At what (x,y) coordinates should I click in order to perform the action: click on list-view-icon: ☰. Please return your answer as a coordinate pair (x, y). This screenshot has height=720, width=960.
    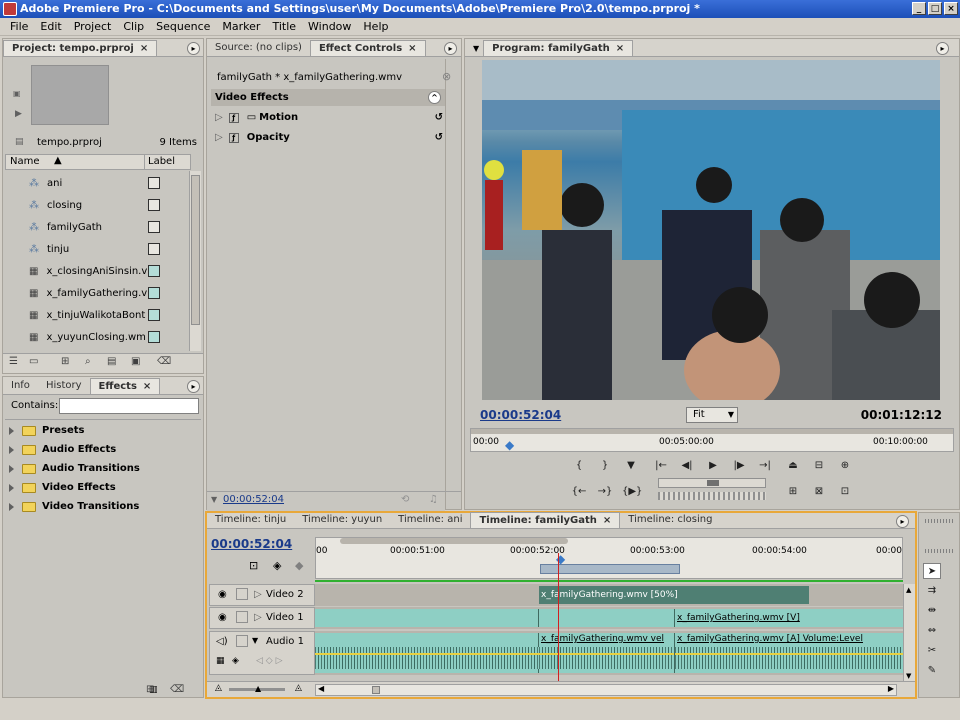
    Looking at the image, I should click on (13, 361).